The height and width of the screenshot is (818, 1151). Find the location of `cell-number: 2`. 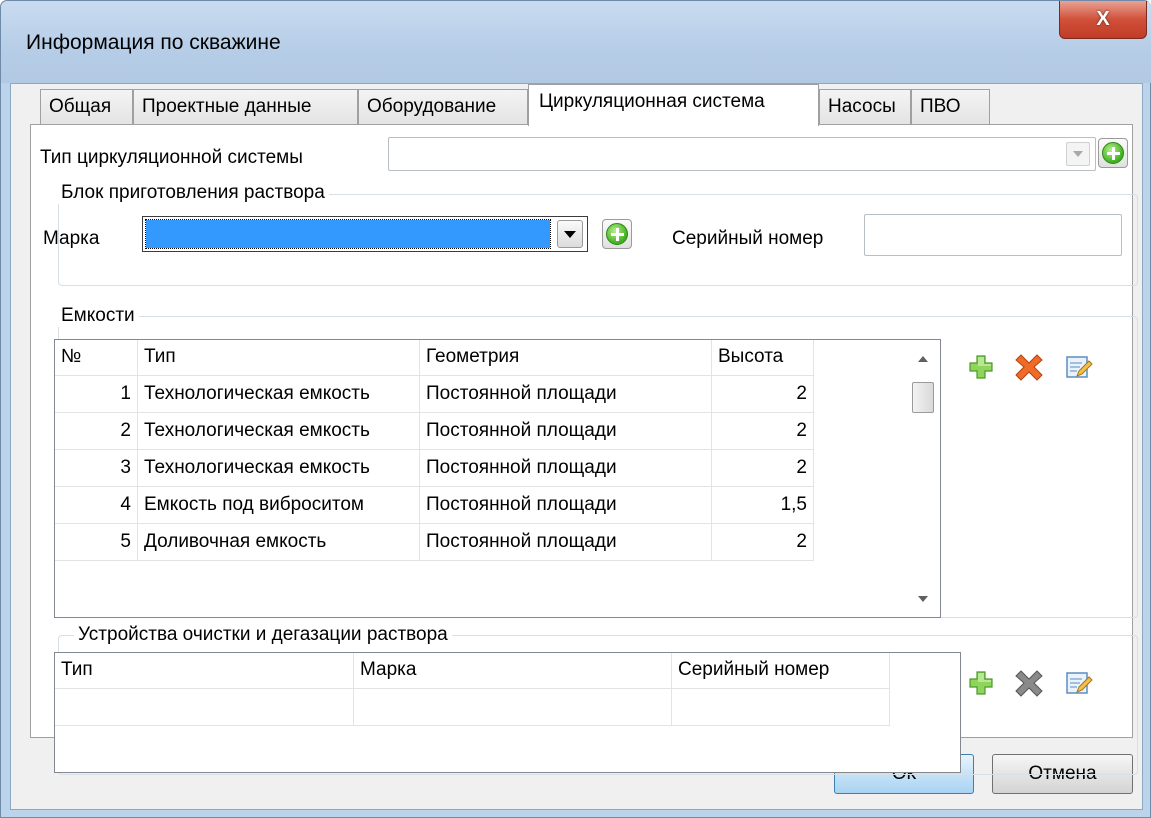

cell-number: 2 is located at coordinates (96, 431).